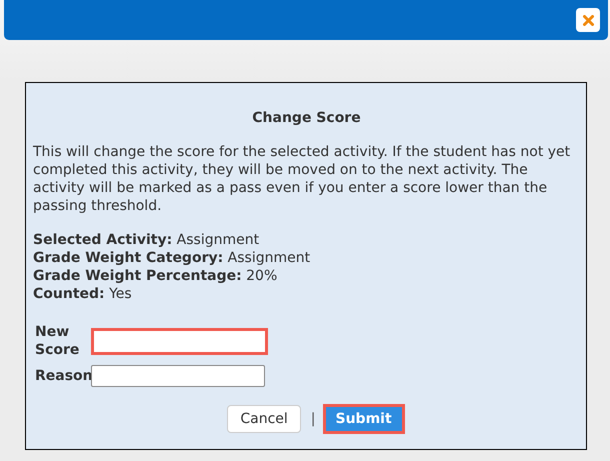  Describe the element at coordinates (302, 179) in the screenshot. I see `description-text: This will change the score for the selected activity. If the student has not yet completed this activity, they will be moved on to the next activity. The activity will be marked as a pass even if you enter a score lower than the passing threshold.` at that location.